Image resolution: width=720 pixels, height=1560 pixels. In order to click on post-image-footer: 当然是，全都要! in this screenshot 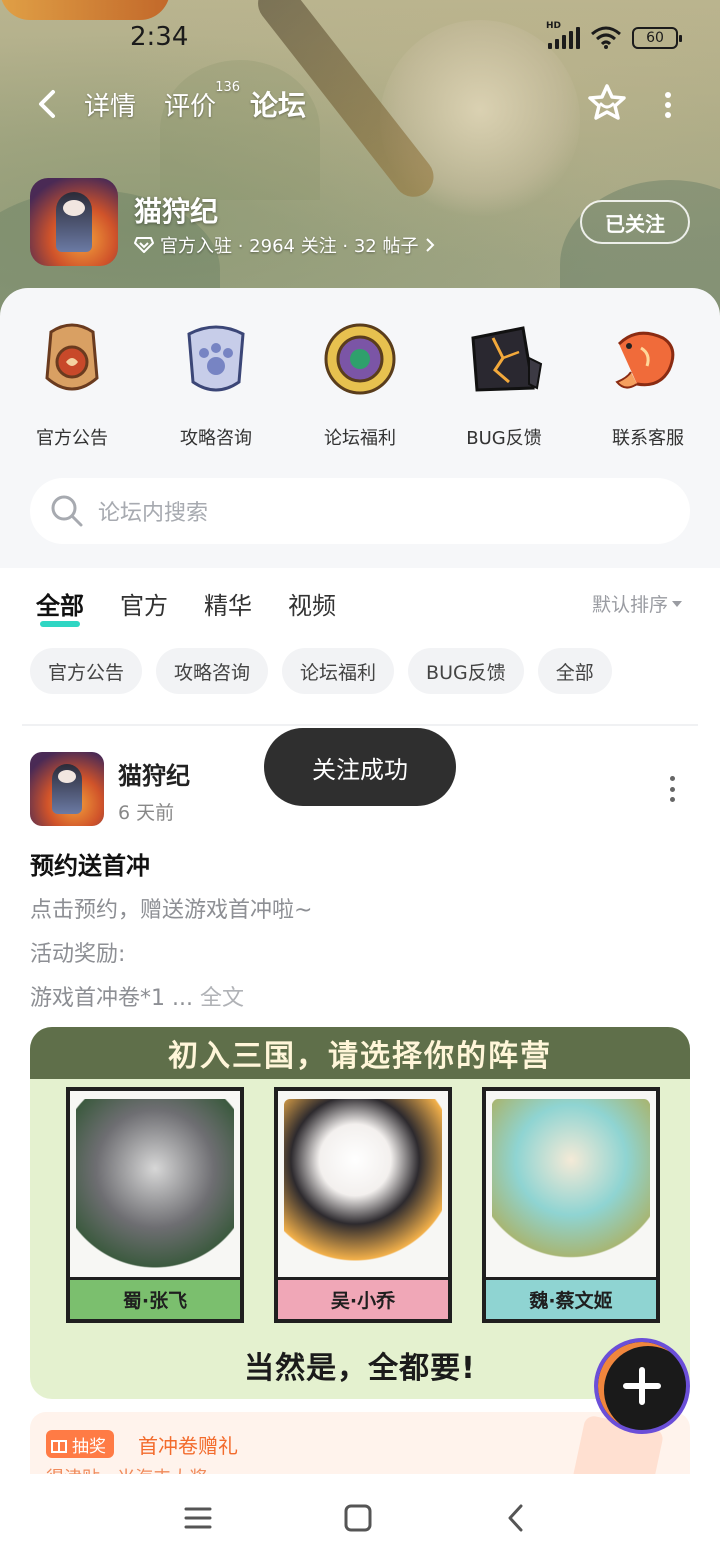, I will do `click(360, 1368)`.